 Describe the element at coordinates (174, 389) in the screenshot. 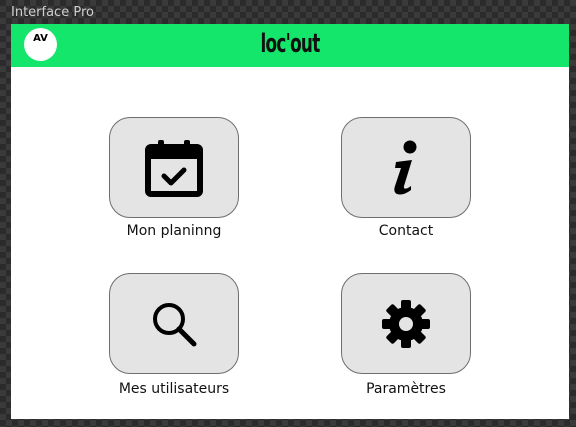

I see `users-label: Mes utilisateurs` at that location.